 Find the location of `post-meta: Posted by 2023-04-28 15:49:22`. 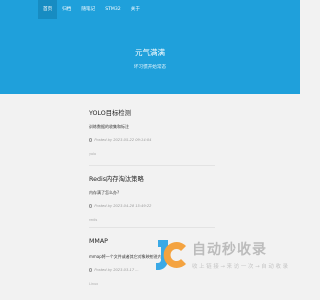

post-meta: Posted by 2023-04-28 15:49:22 is located at coordinates (120, 206).